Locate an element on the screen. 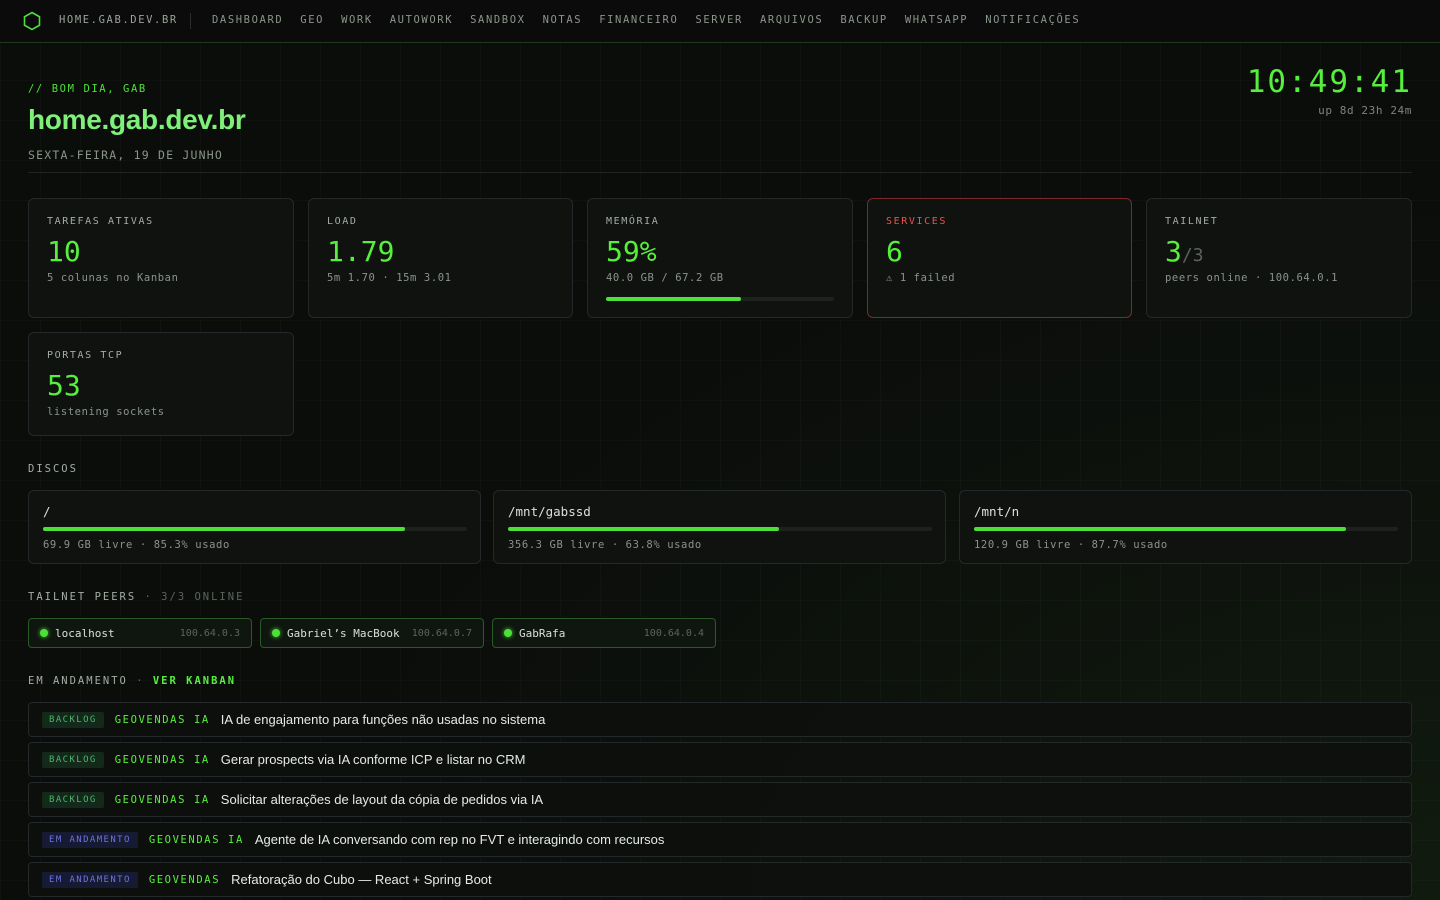 The width and height of the screenshot is (1440, 900). peer-ip: 100.64.0.4 is located at coordinates (673, 633).